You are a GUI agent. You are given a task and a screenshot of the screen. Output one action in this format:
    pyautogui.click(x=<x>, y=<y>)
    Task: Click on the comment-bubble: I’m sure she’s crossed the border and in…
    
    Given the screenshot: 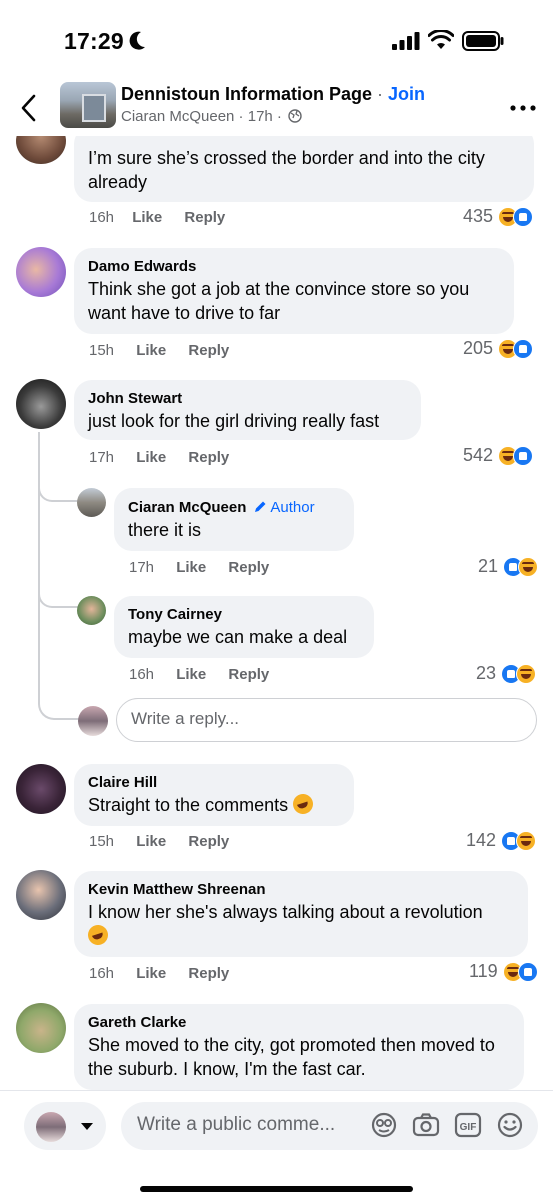 What is the action you would take?
    pyautogui.click(x=304, y=164)
    